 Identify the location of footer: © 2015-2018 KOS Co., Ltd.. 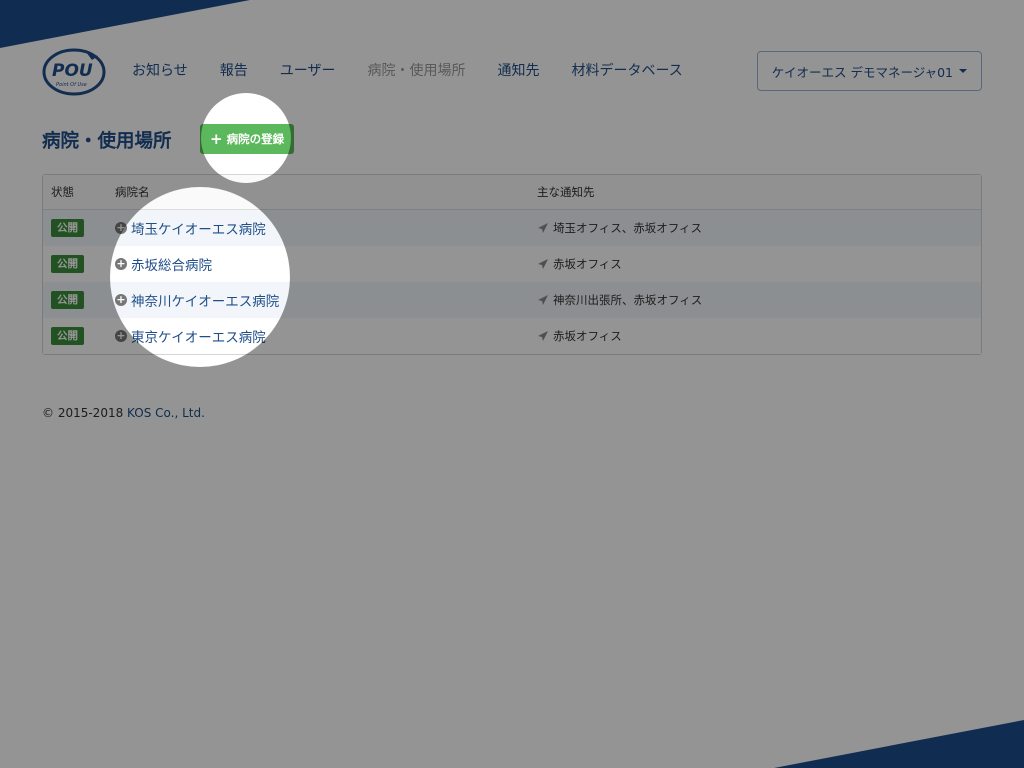
(123, 413).